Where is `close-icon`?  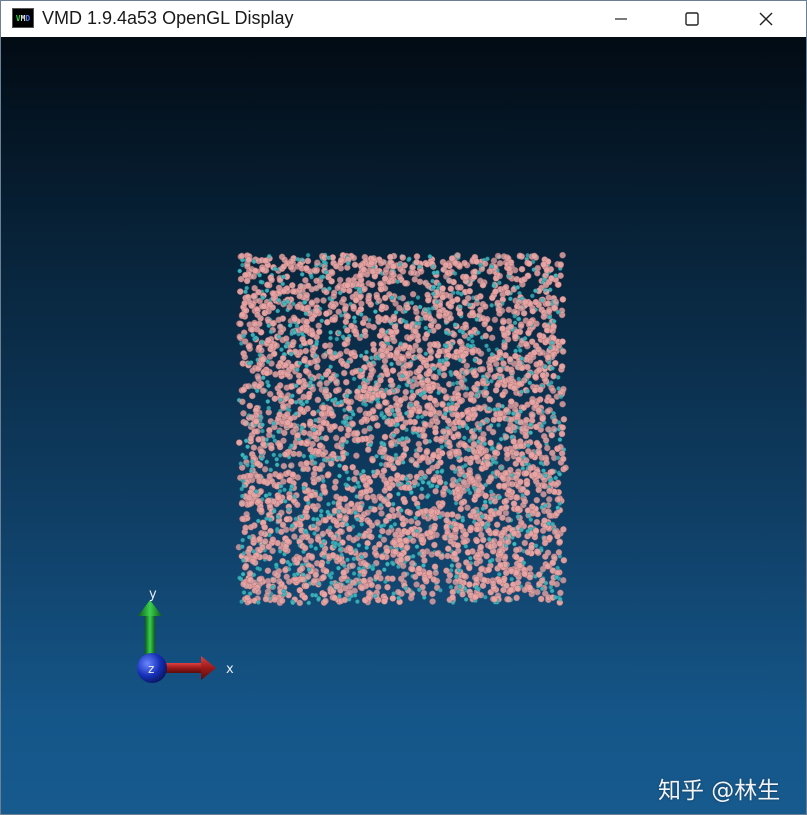 close-icon is located at coordinates (766, 19).